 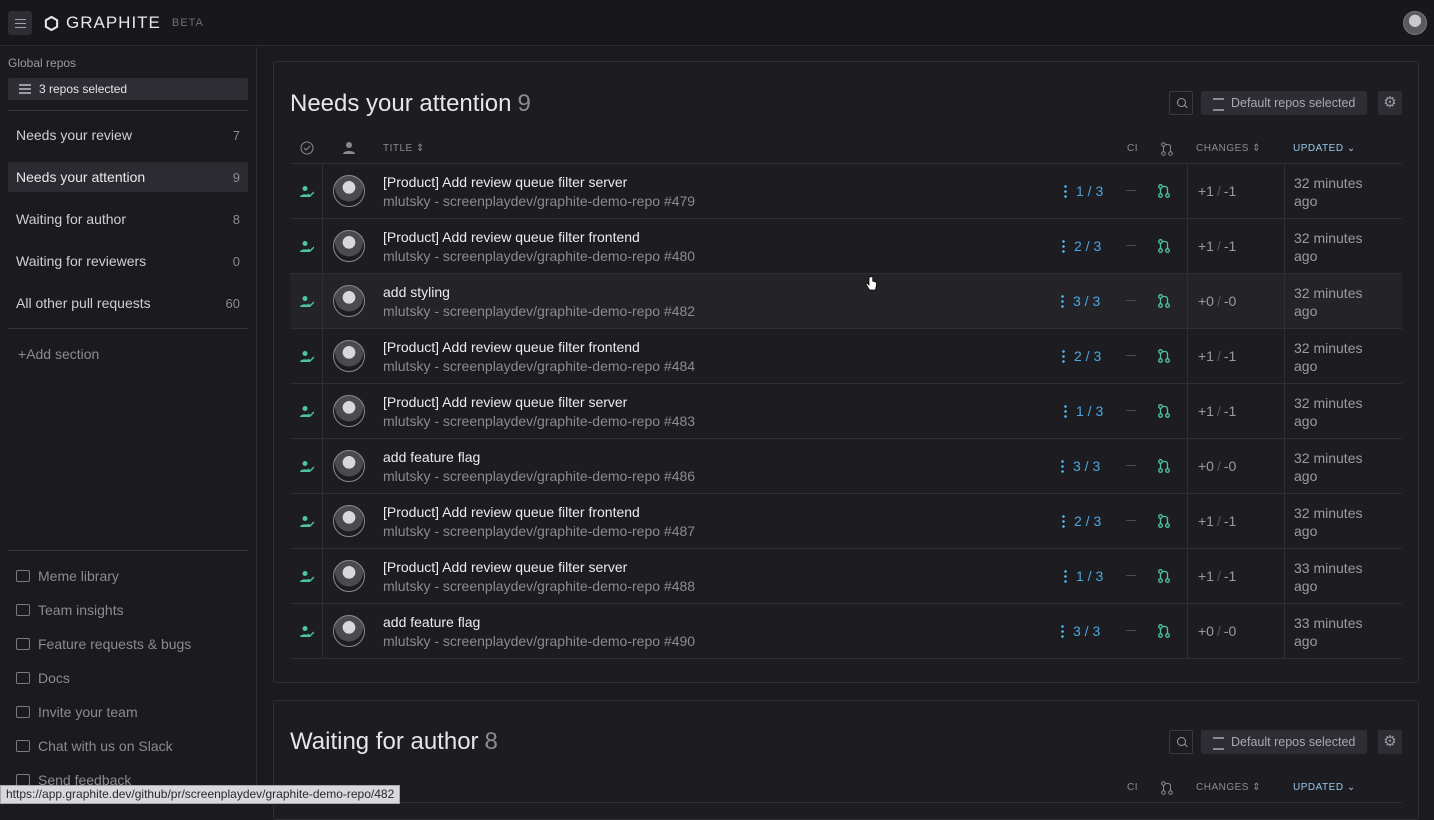 What do you see at coordinates (349, 576) in the screenshot?
I see `author-avatar` at bounding box center [349, 576].